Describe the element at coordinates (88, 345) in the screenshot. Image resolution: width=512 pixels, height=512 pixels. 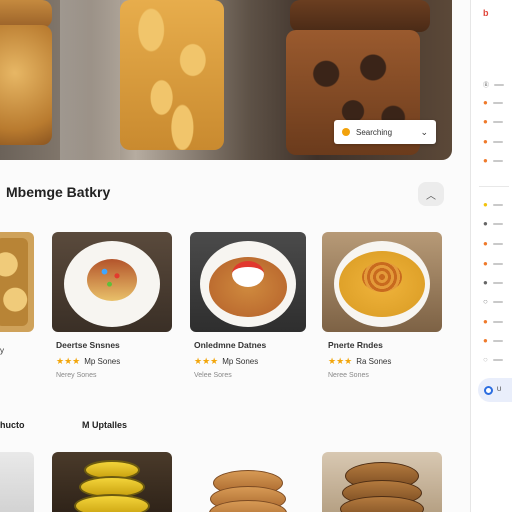
I see `product-name: Deertse Snsnes` at that location.